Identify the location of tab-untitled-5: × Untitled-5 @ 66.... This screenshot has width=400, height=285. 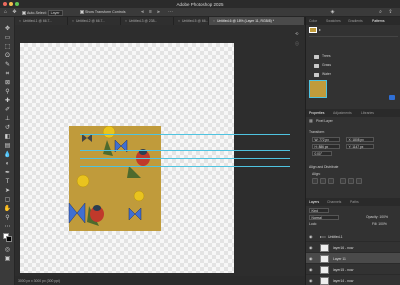
(191, 21).